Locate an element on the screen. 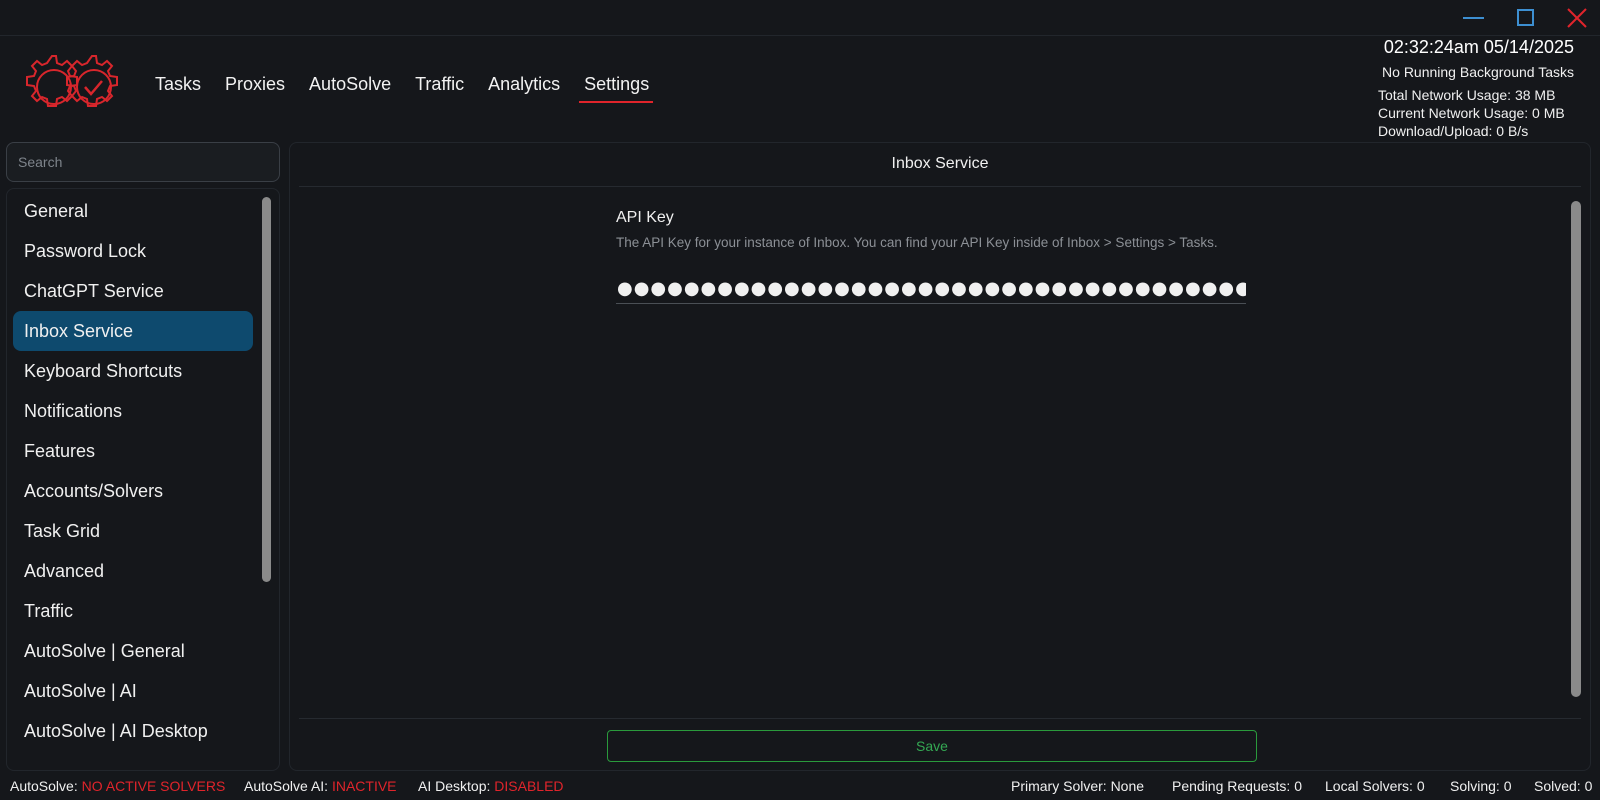 This screenshot has height=800, width=1600. nav-tasks: Tasks is located at coordinates (178, 87).